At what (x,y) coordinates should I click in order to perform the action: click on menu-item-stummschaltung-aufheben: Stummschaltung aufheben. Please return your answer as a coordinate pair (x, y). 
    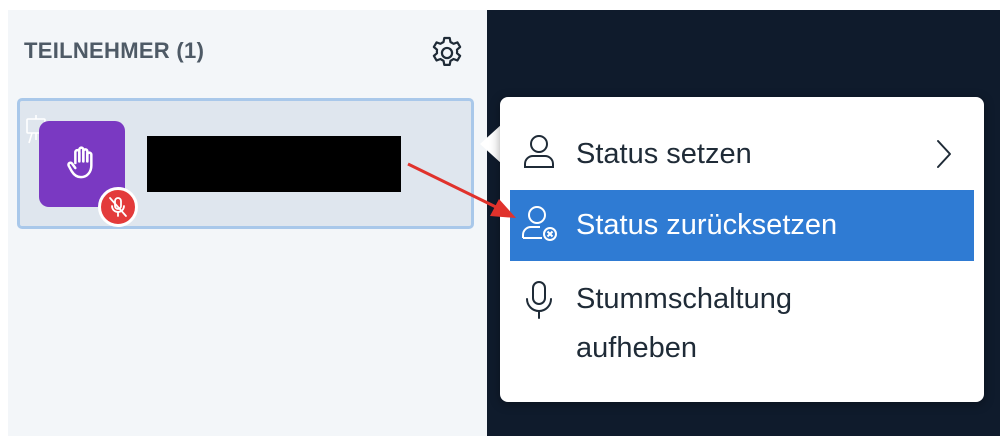
    Looking at the image, I should click on (742, 328).